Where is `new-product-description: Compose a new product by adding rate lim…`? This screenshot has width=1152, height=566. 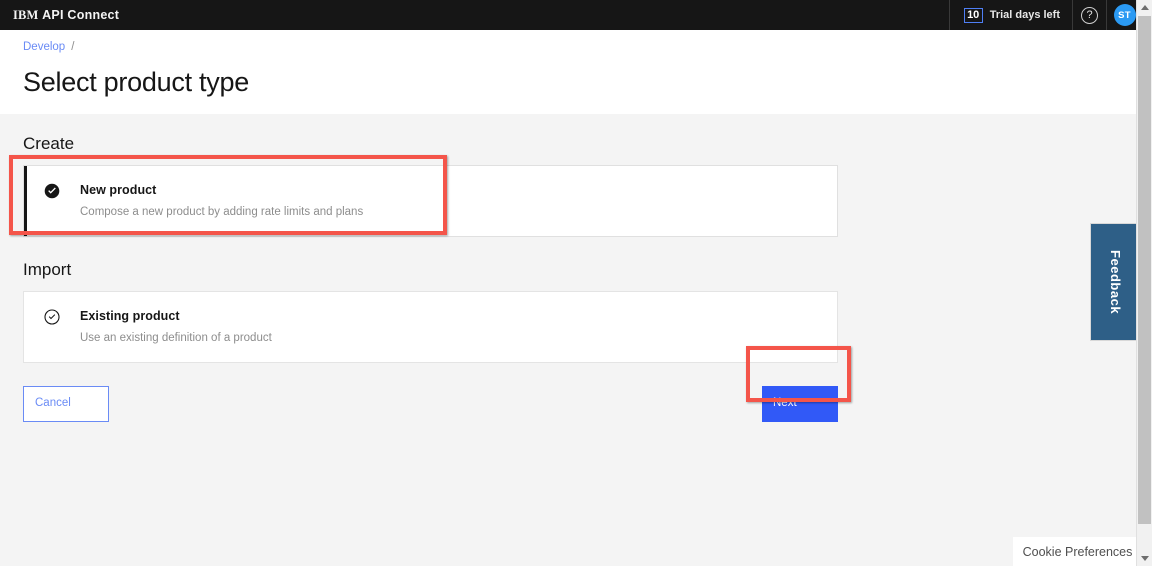
new-product-description: Compose a new product by adding rate lim… is located at coordinates (222, 212).